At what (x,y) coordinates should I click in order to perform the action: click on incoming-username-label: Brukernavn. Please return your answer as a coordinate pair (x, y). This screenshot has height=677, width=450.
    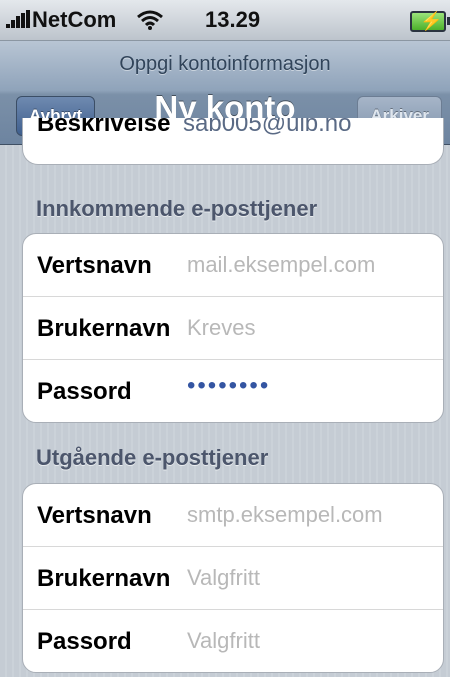
    Looking at the image, I should click on (104, 328).